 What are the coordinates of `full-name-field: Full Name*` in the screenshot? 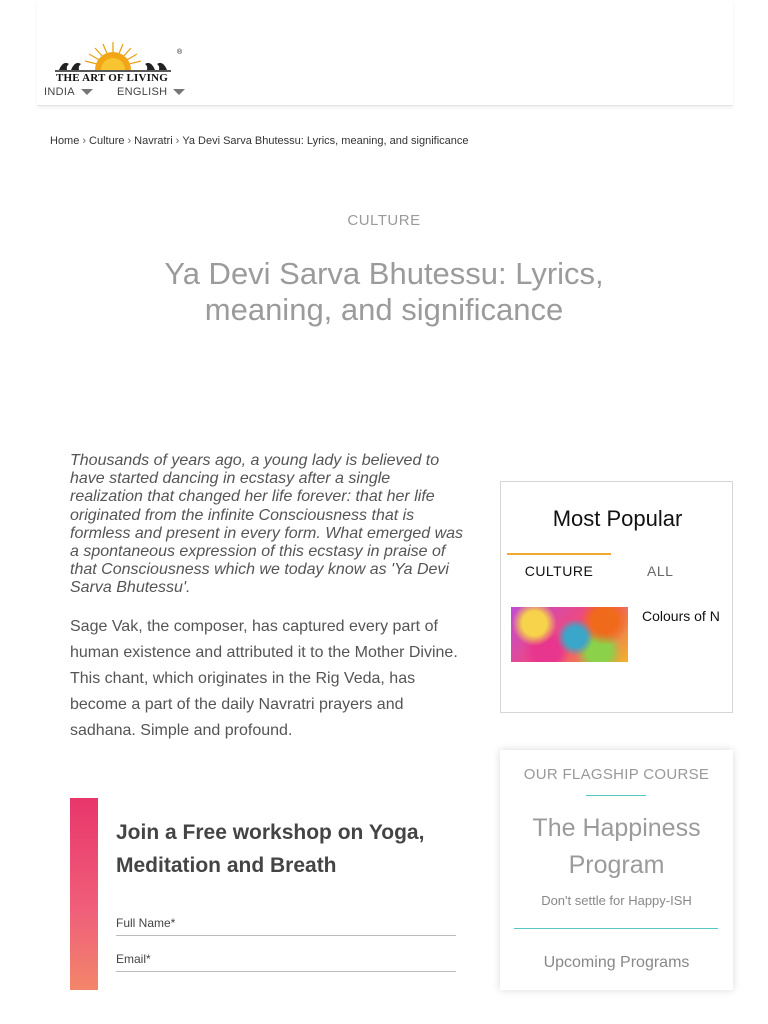 It's located at (286, 924).